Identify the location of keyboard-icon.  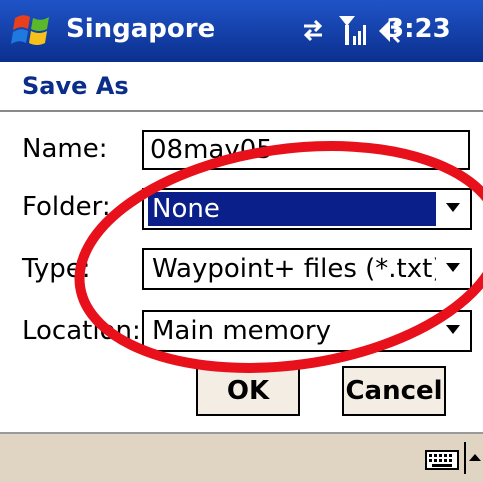
(442, 460).